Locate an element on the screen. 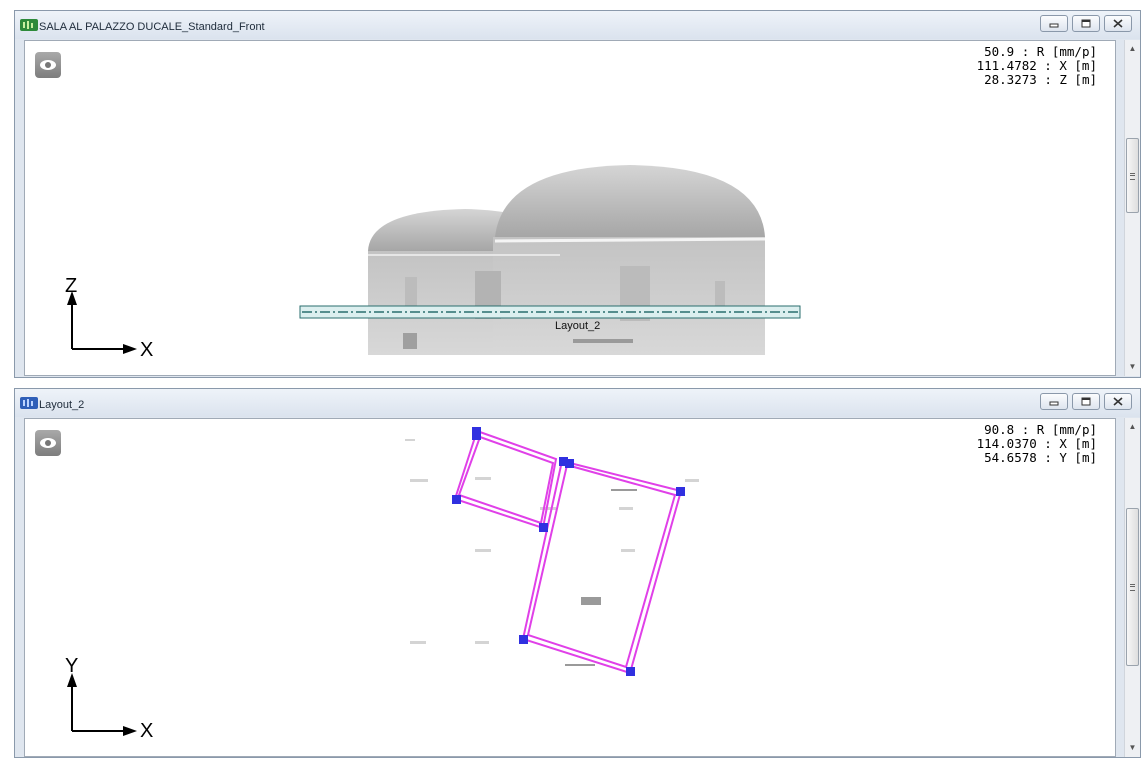 This screenshot has width=1141, height=758. plan-view-titlebar: Layout_2 is located at coordinates (577, 403).